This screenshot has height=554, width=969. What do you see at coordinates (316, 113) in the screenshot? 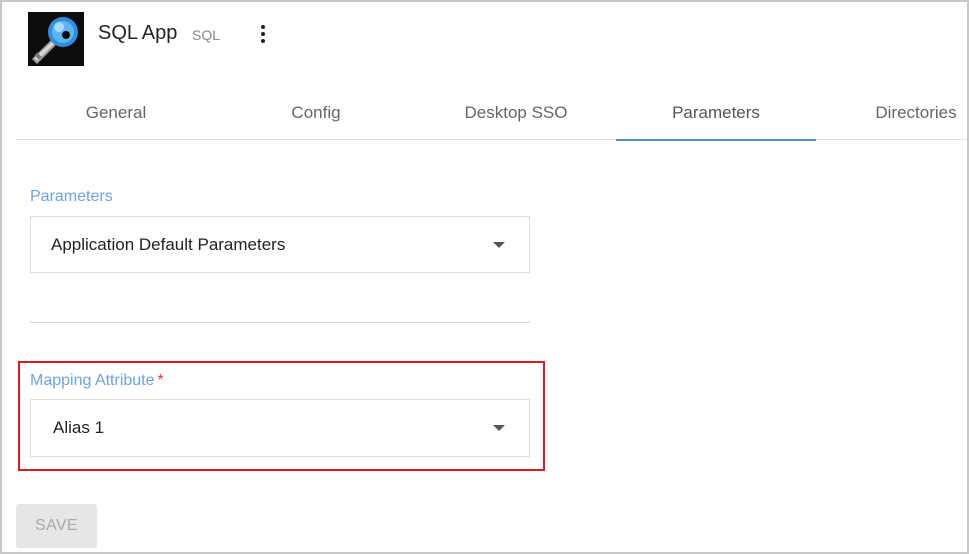
I see `tab-config: Config` at bounding box center [316, 113].